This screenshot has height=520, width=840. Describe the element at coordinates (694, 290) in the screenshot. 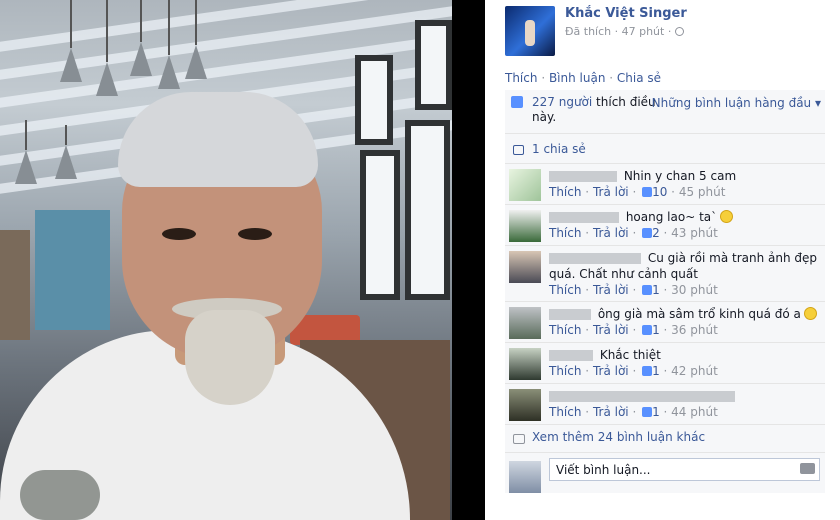

I see `comment-time: 30 phút` at that location.